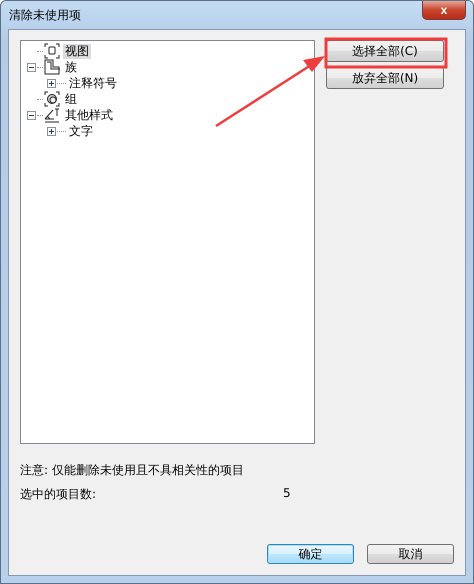 This screenshot has width=474, height=584. I want to click on tree-item: 族, so click(71, 67).